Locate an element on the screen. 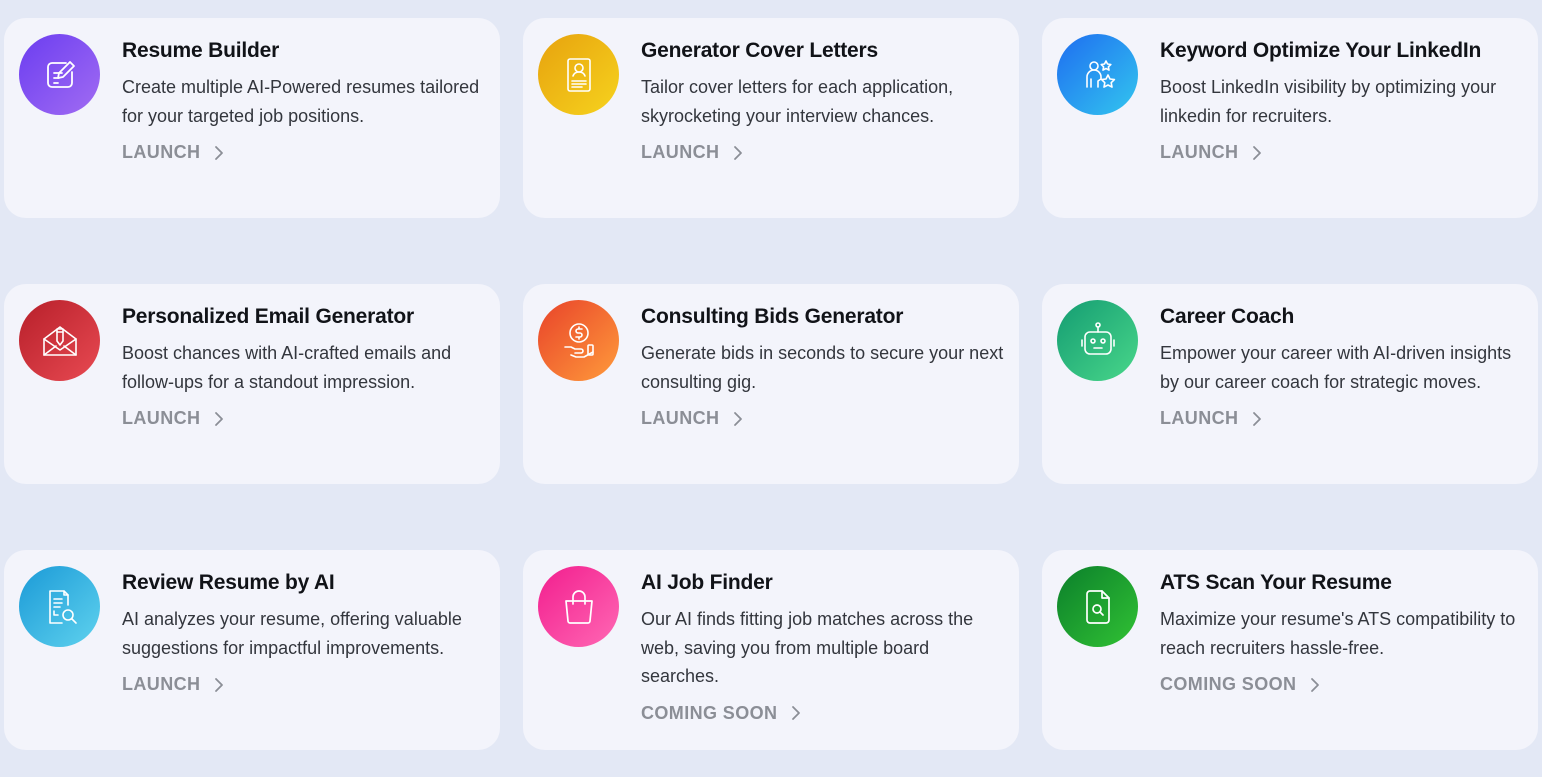 The width and height of the screenshot is (1542, 777). shopping-bag-icon is located at coordinates (578, 606).